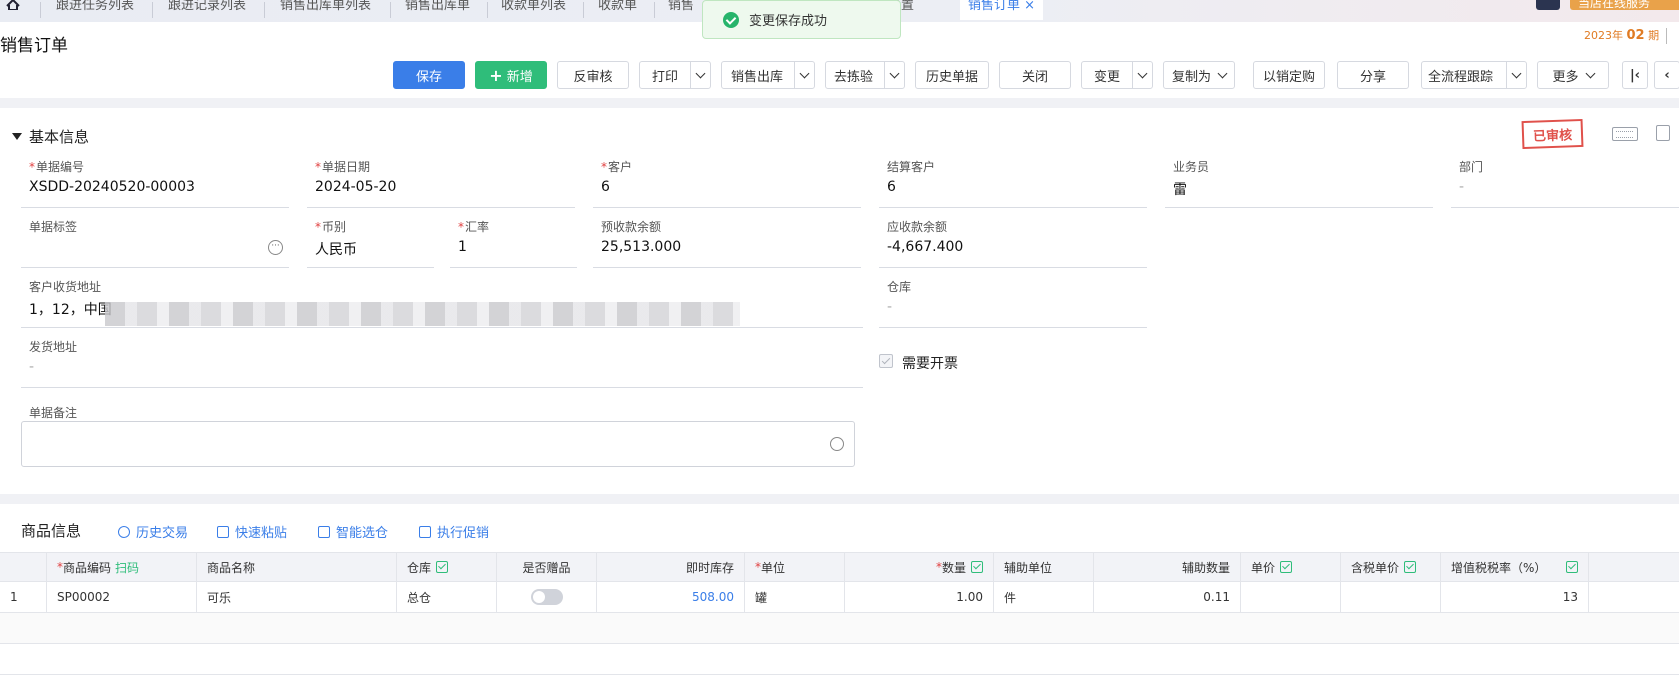 The image size is (1679, 693). Describe the element at coordinates (1624, 5) in the screenshot. I see `online-service-badge: 当店在线服务` at that location.